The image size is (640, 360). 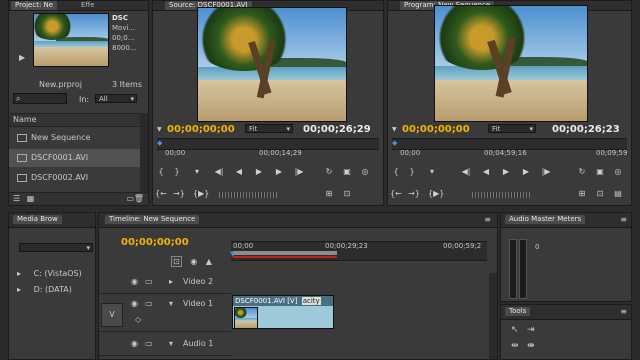 What do you see at coordinates (155, 242) in the screenshot?
I see `timeline-timecode: 00;00;00;00` at bounding box center [155, 242].